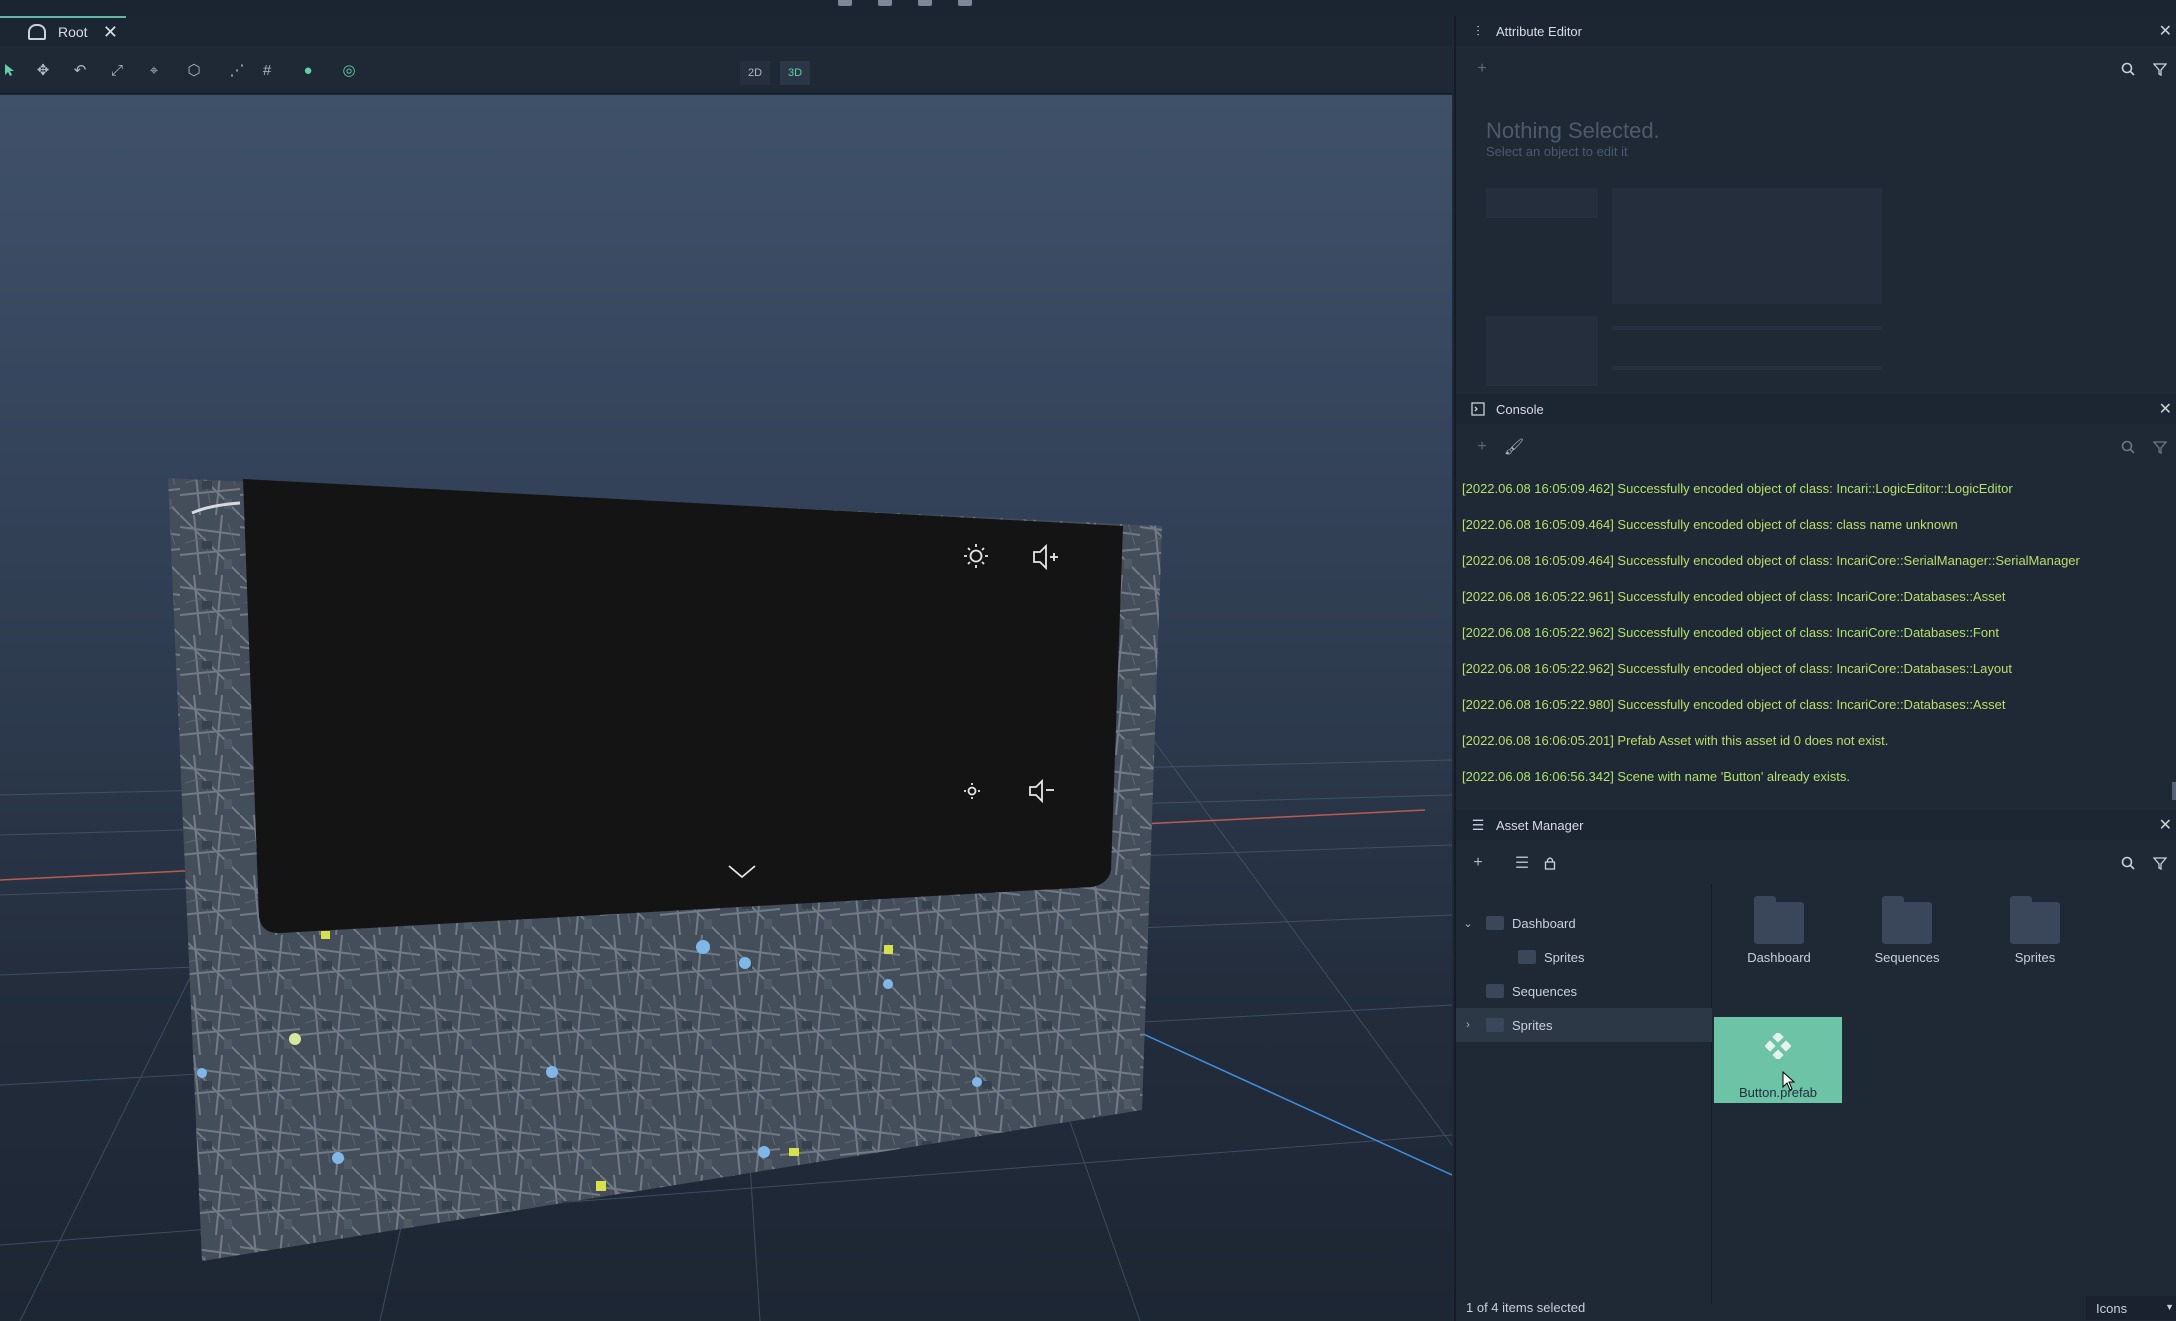 The height and width of the screenshot is (1321, 2176). I want to click on tree-item-sequences: Sequences, so click(1584, 991).